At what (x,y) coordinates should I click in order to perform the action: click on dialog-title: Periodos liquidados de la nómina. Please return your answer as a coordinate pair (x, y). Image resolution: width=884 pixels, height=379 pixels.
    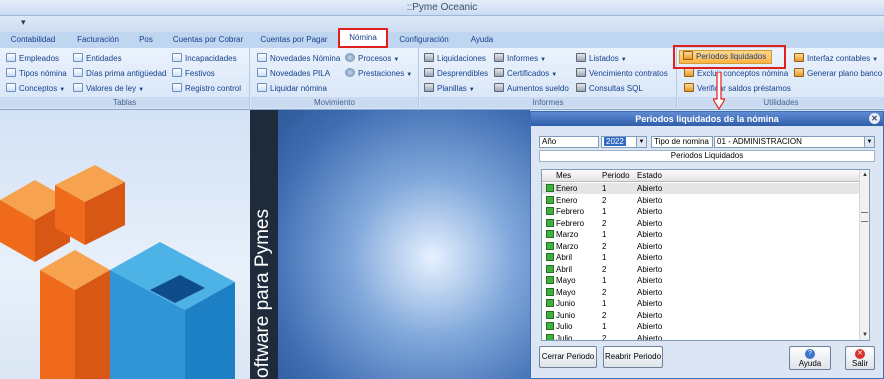
    Looking at the image, I should click on (707, 119).